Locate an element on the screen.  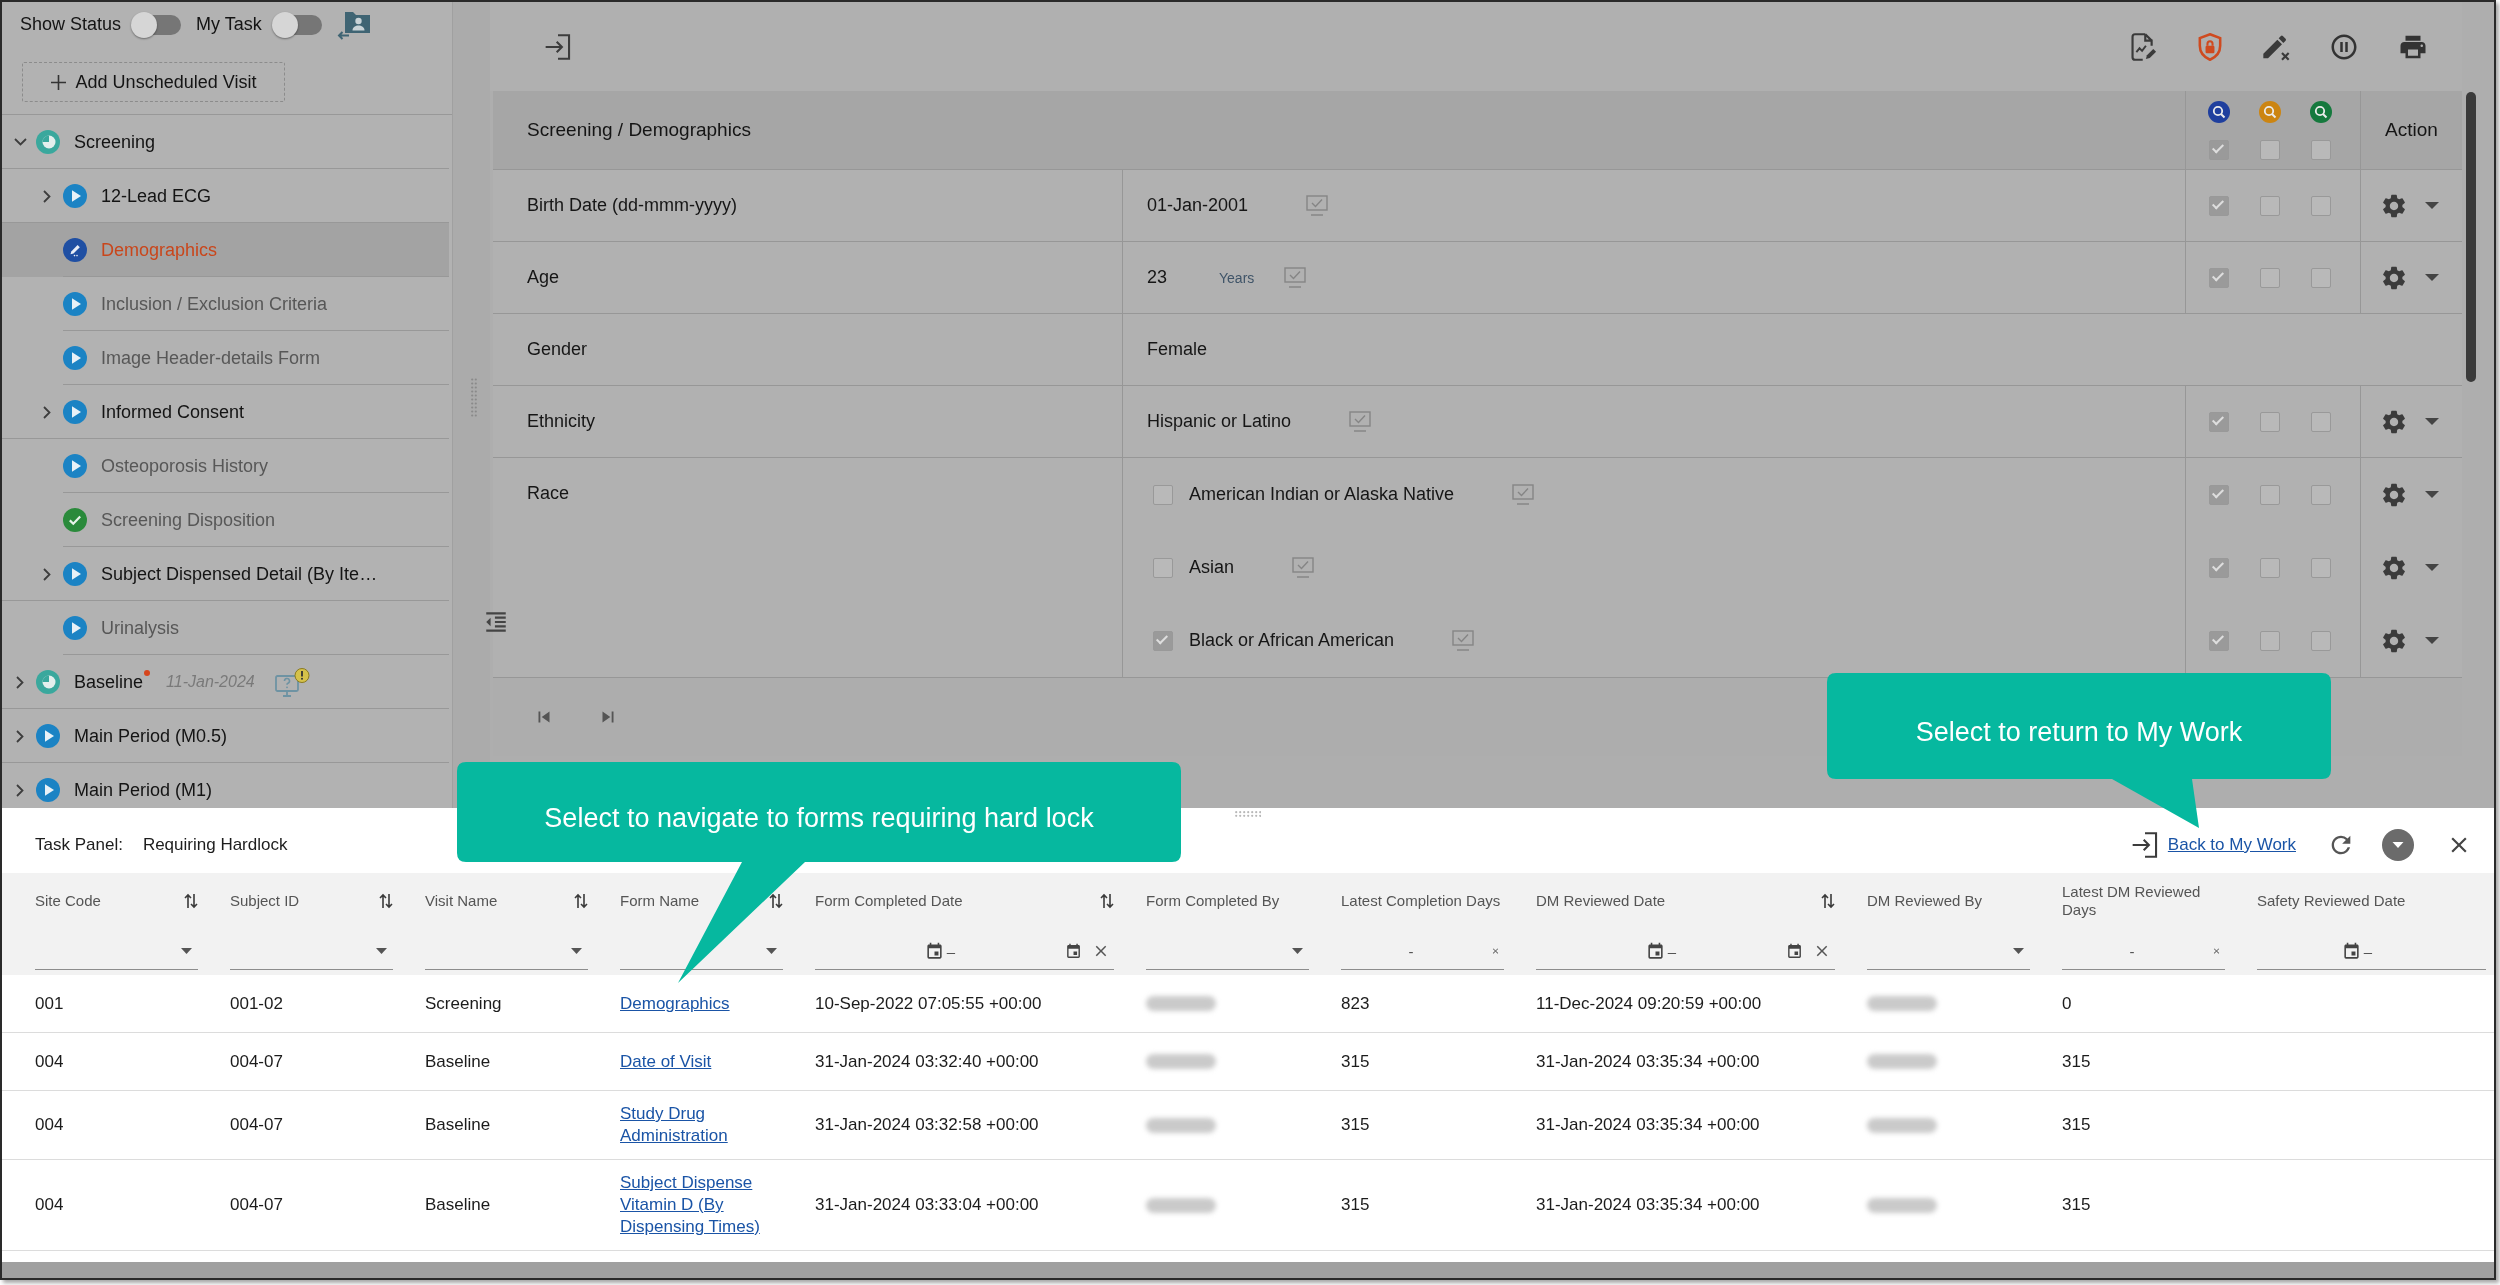
table-cell-text: 004 is located at coordinates (50, 1205).